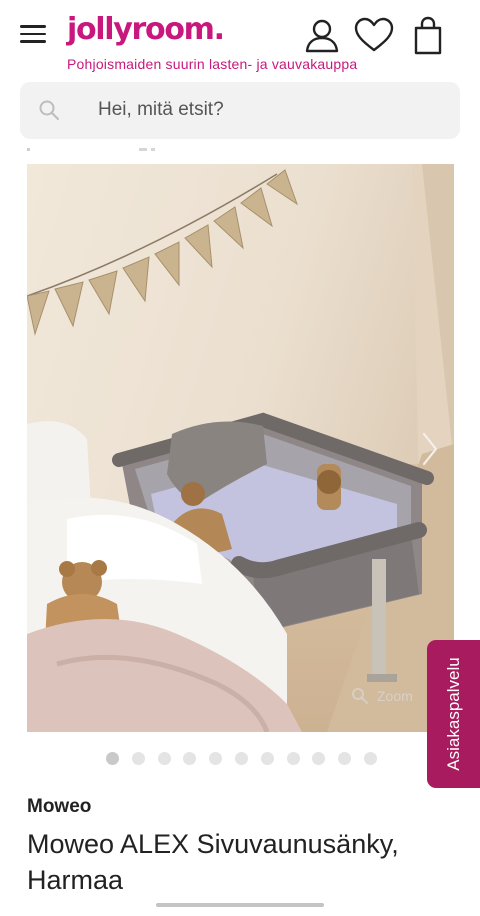 The height and width of the screenshot is (916, 480). I want to click on user-icon, so click(322, 36).